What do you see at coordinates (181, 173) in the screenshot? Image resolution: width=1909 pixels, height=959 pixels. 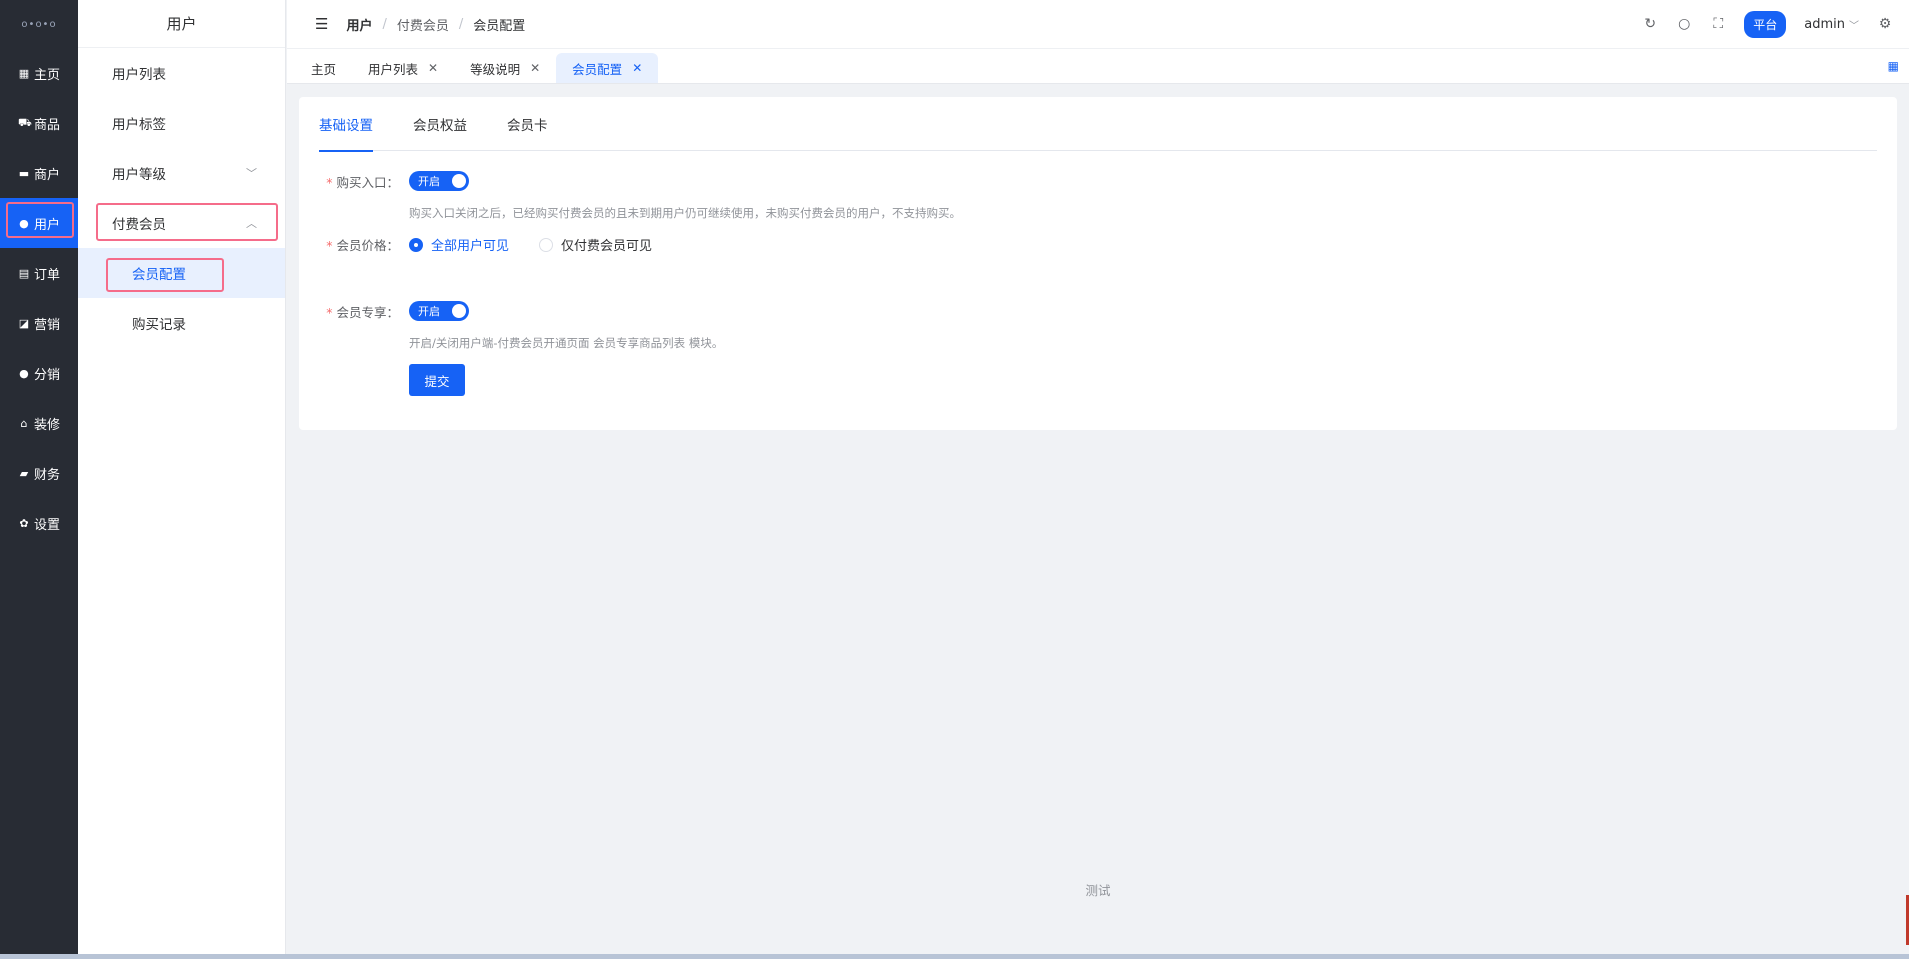 I see `submenu-item-user-levels: 用户等级 ﹀` at bounding box center [181, 173].